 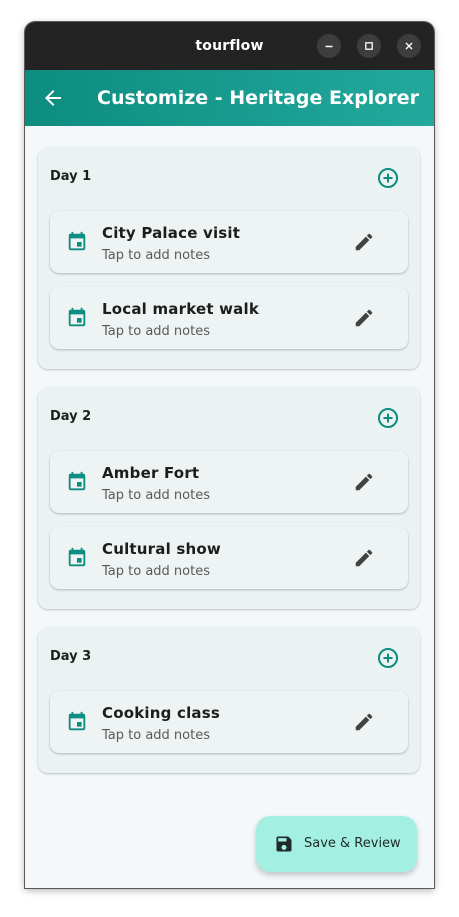 I want to click on save-icon, so click(x=284, y=844).